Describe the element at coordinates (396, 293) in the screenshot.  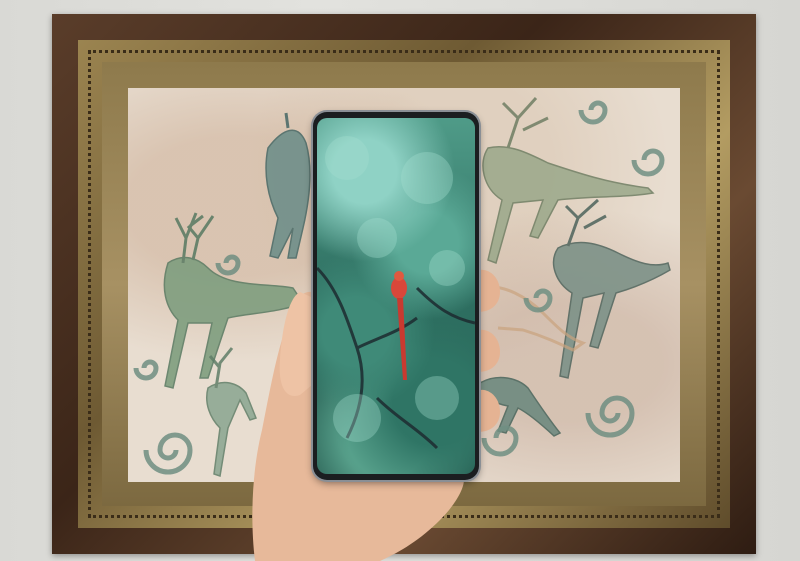
I see `rainforest-scene` at that location.